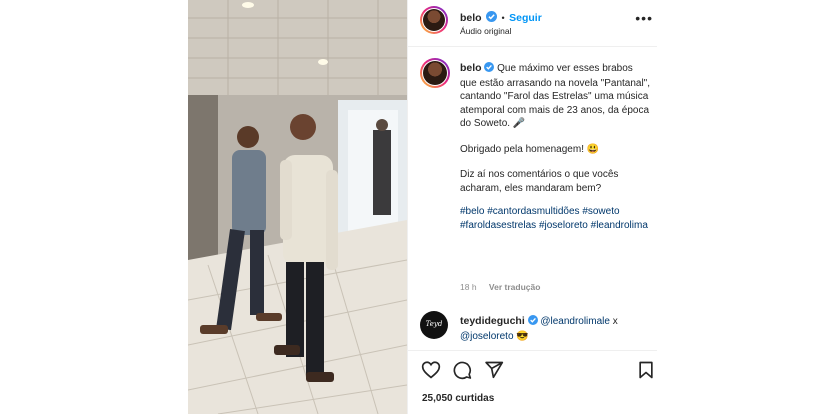 This screenshot has height=414, width=828. I want to click on hashtag-link: #cantordasmultidões, so click(533, 211).